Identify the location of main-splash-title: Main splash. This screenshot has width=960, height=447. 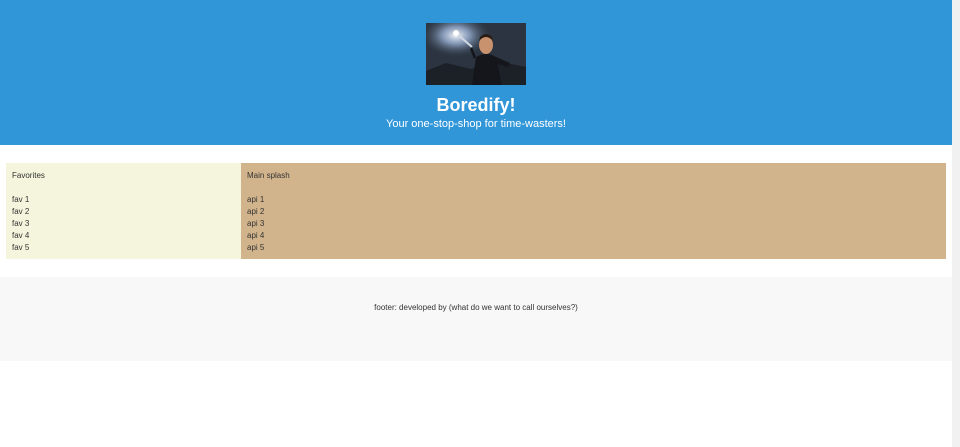
(268, 175).